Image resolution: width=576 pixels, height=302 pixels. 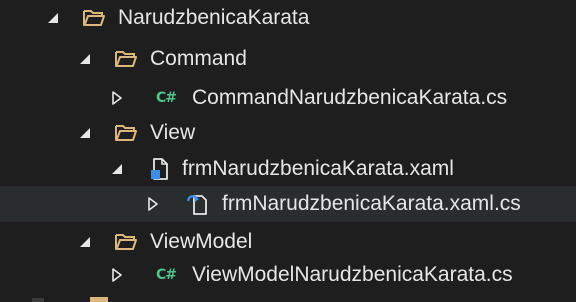 I want to click on tree-item-xaml-cs: frmNarudzbenicaKarata.xaml.cs, so click(x=288, y=204).